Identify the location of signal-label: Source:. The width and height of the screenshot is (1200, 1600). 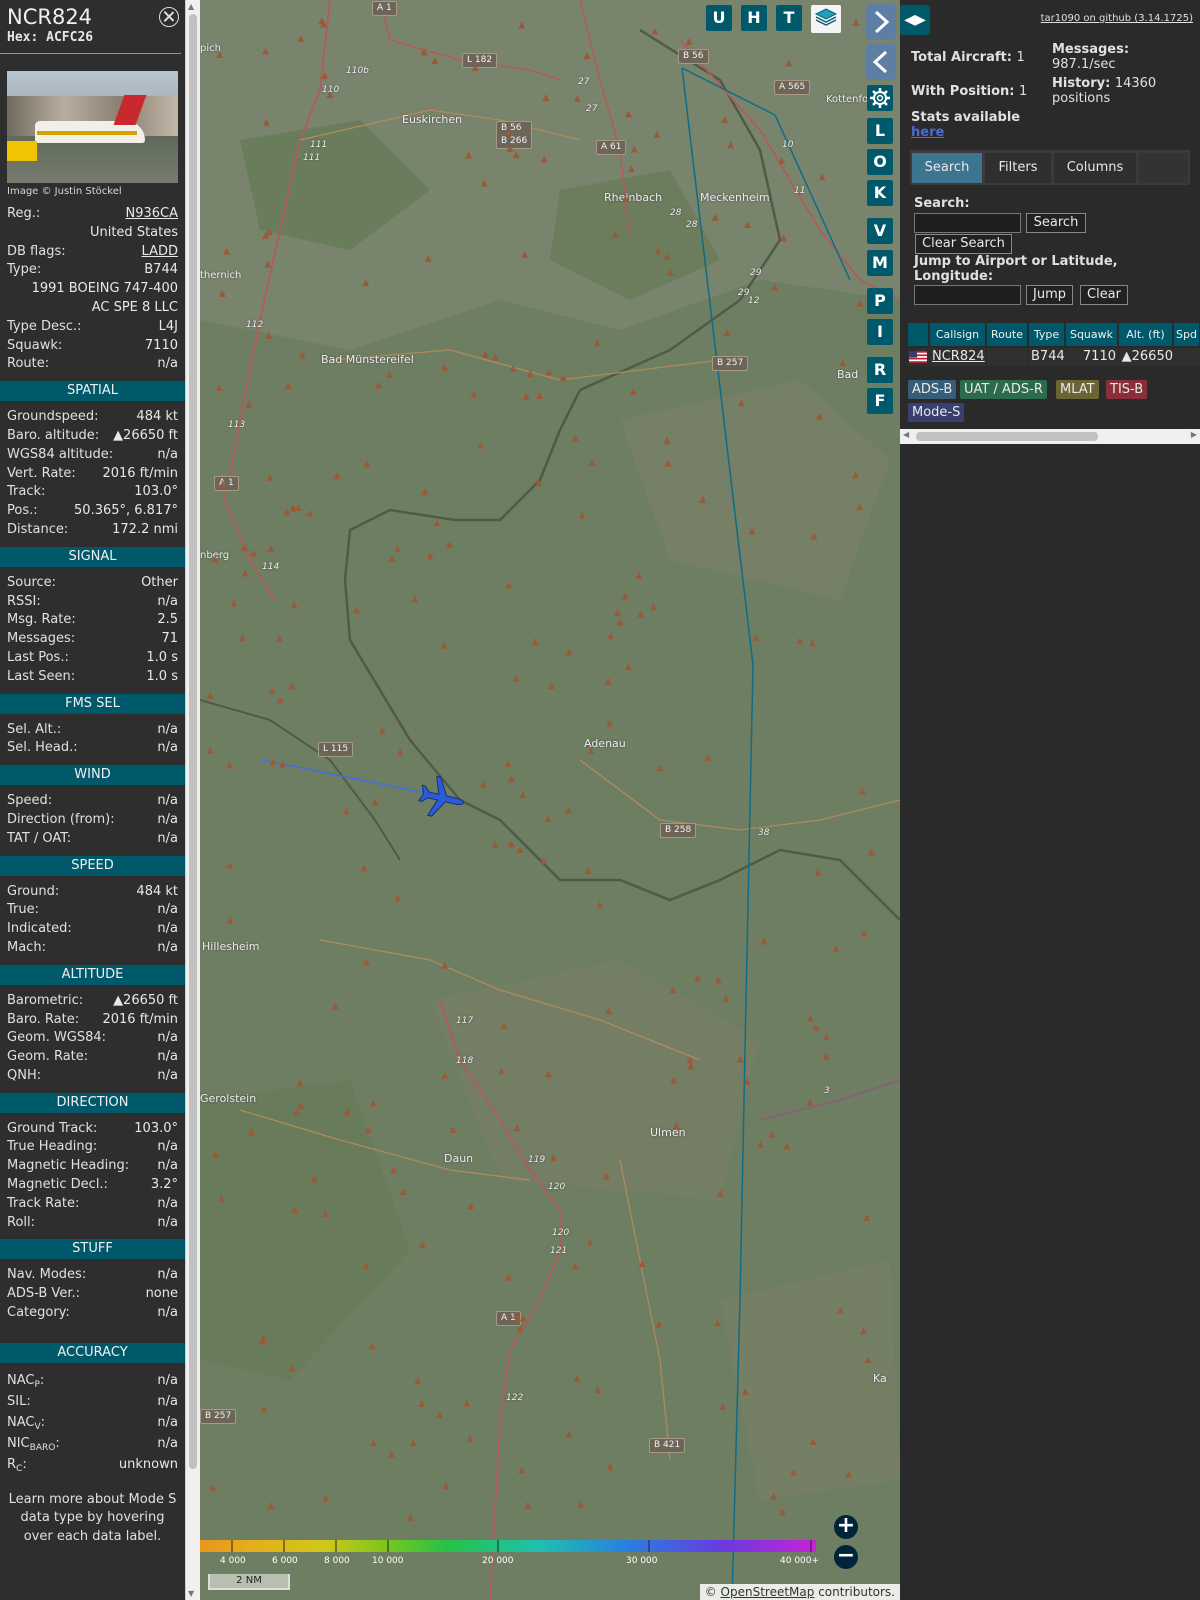
(31, 583).